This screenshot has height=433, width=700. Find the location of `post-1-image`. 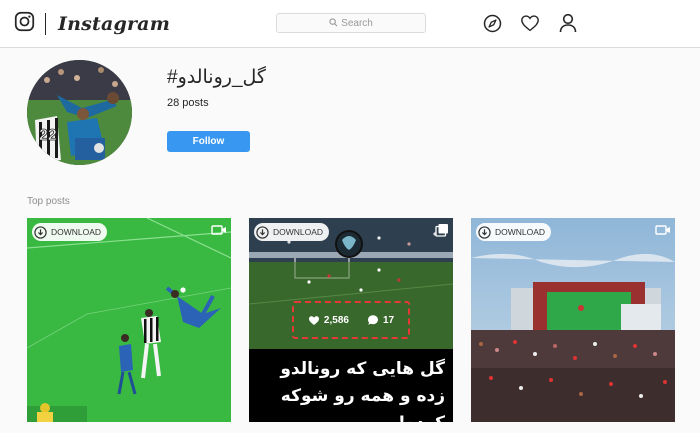

post-1-image is located at coordinates (129, 320).